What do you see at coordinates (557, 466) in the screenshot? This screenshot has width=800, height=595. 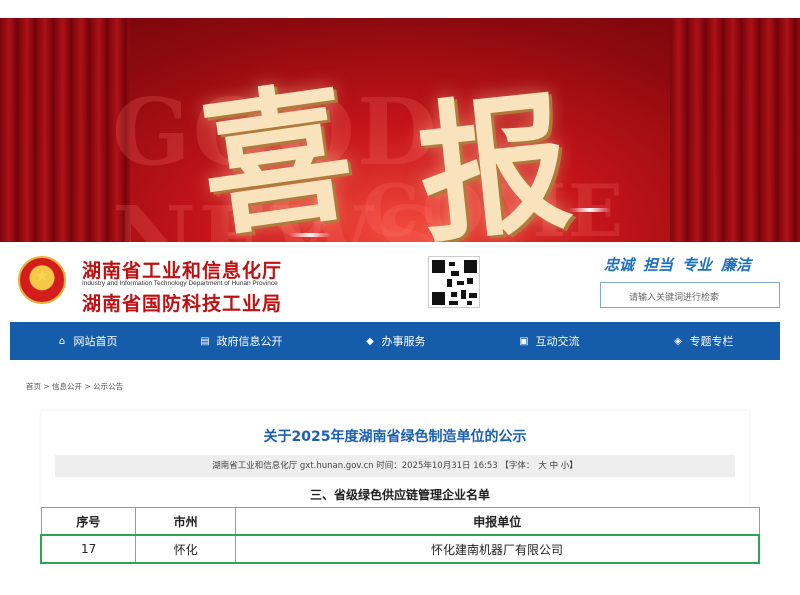 I see `font-size-controls: 大 中 小】` at bounding box center [557, 466].